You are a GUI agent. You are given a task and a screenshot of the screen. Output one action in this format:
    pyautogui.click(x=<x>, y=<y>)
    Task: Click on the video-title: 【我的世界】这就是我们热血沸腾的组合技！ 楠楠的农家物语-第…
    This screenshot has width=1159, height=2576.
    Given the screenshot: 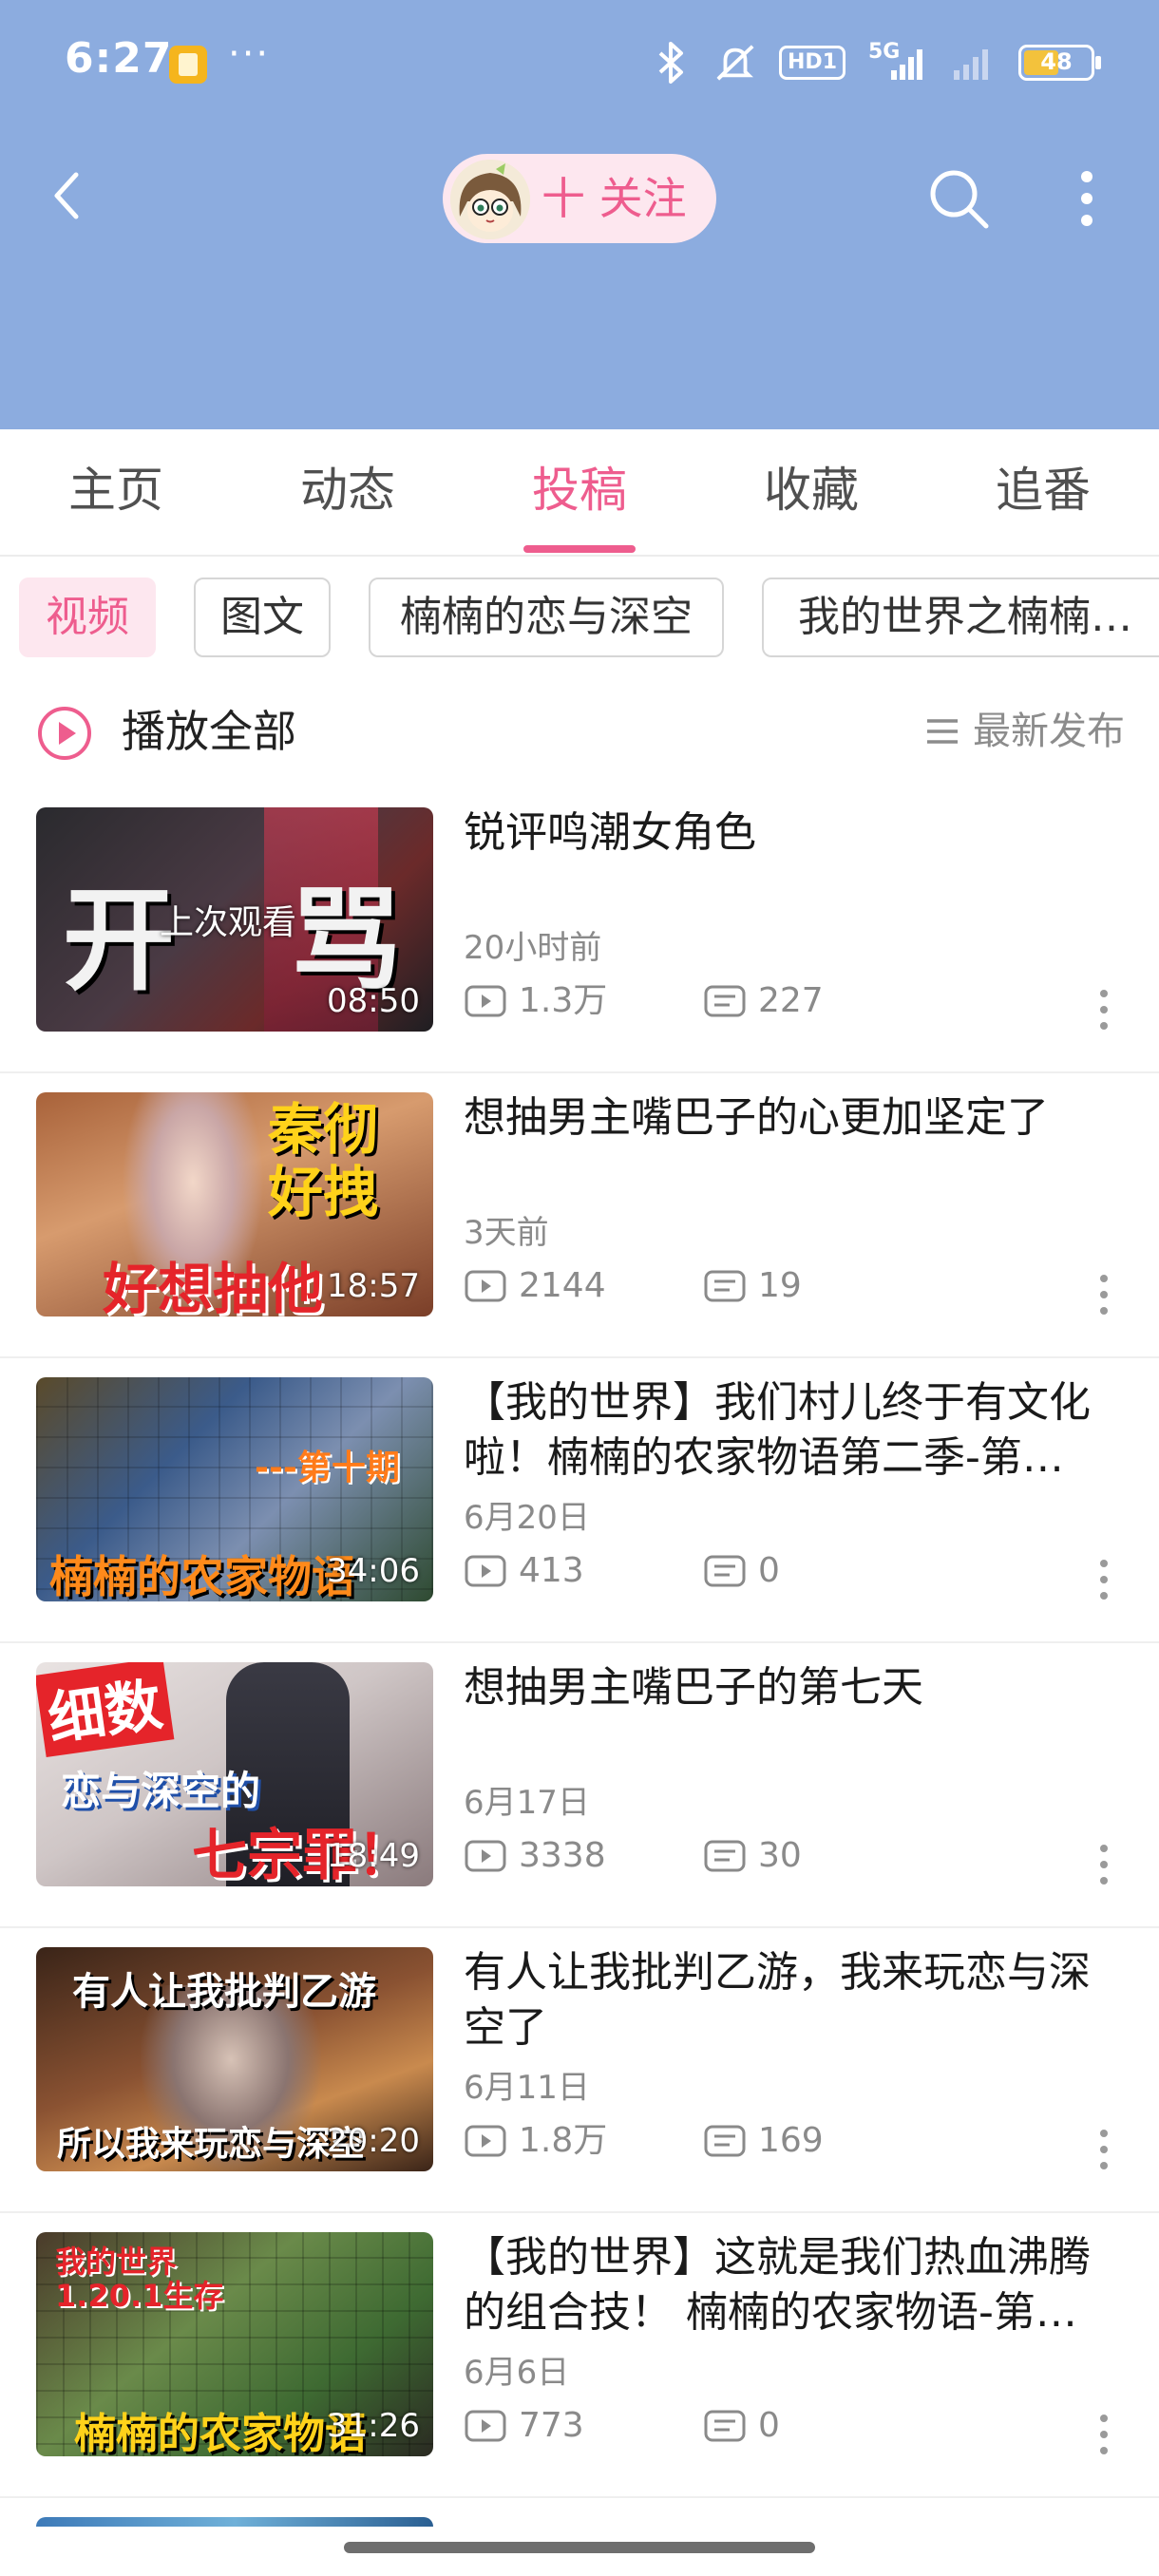 What is the action you would take?
    pyautogui.click(x=796, y=2285)
    